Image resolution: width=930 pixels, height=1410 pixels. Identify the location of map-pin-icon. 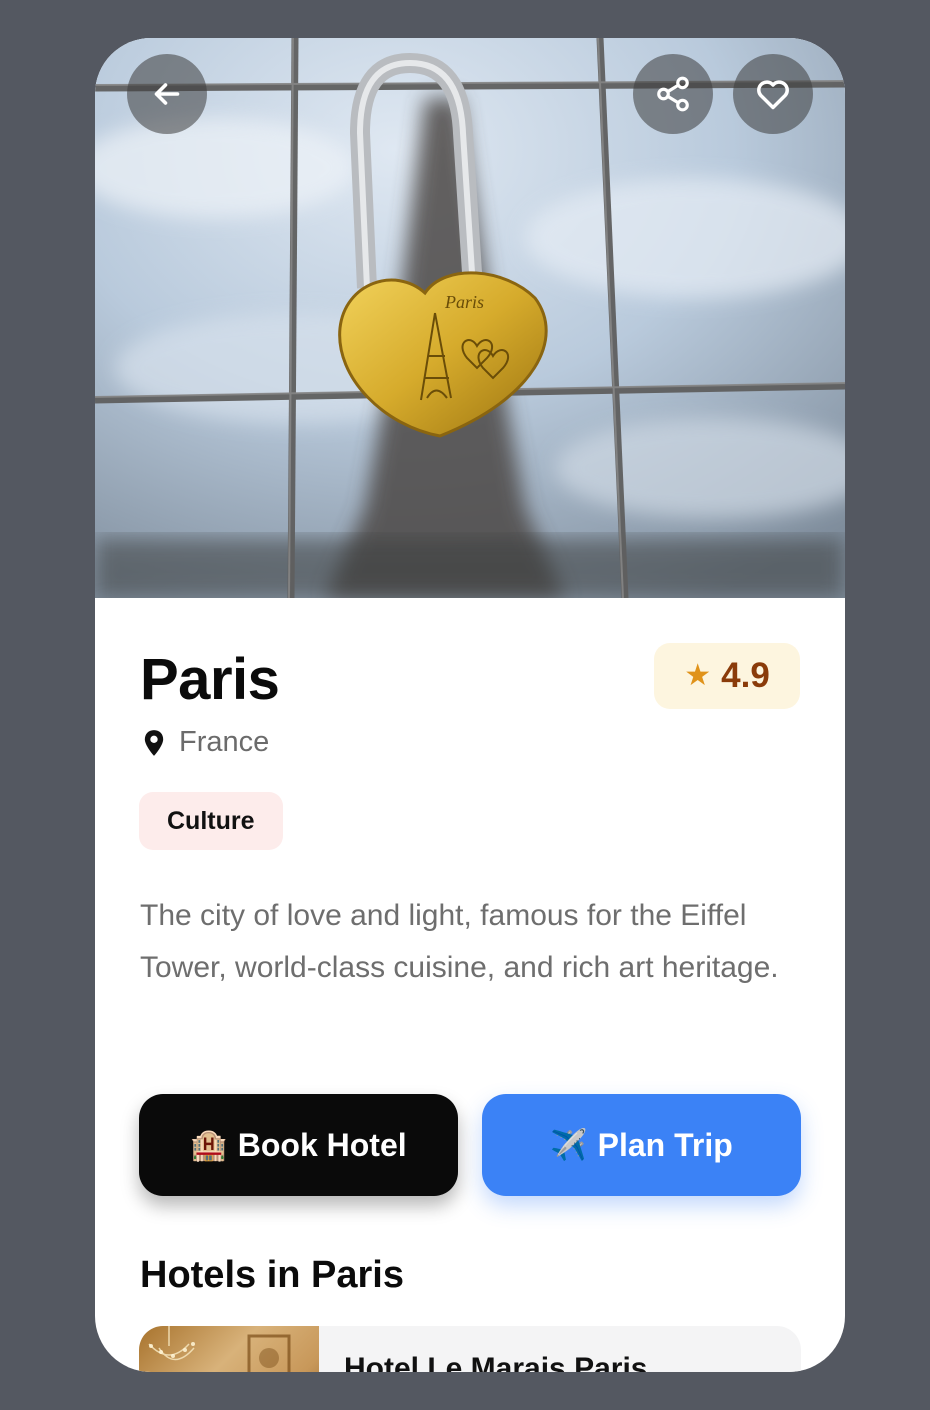
(154, 742).